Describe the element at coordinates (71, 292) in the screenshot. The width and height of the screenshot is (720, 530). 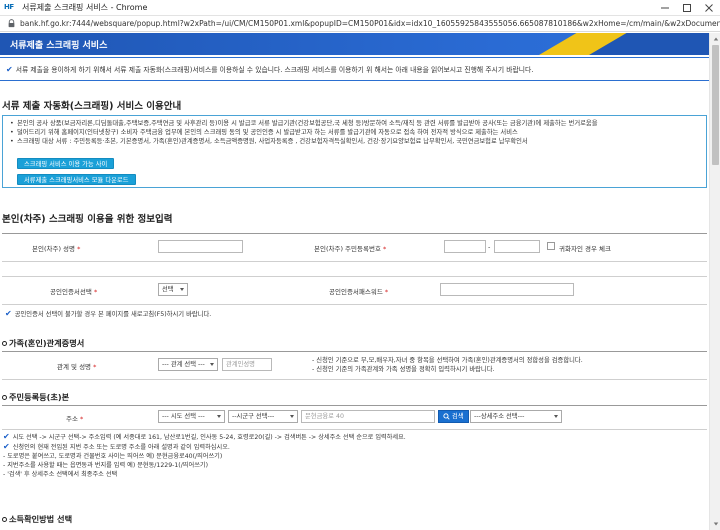
I see `cert-select-label-text: 공인인증서선택` at that location.